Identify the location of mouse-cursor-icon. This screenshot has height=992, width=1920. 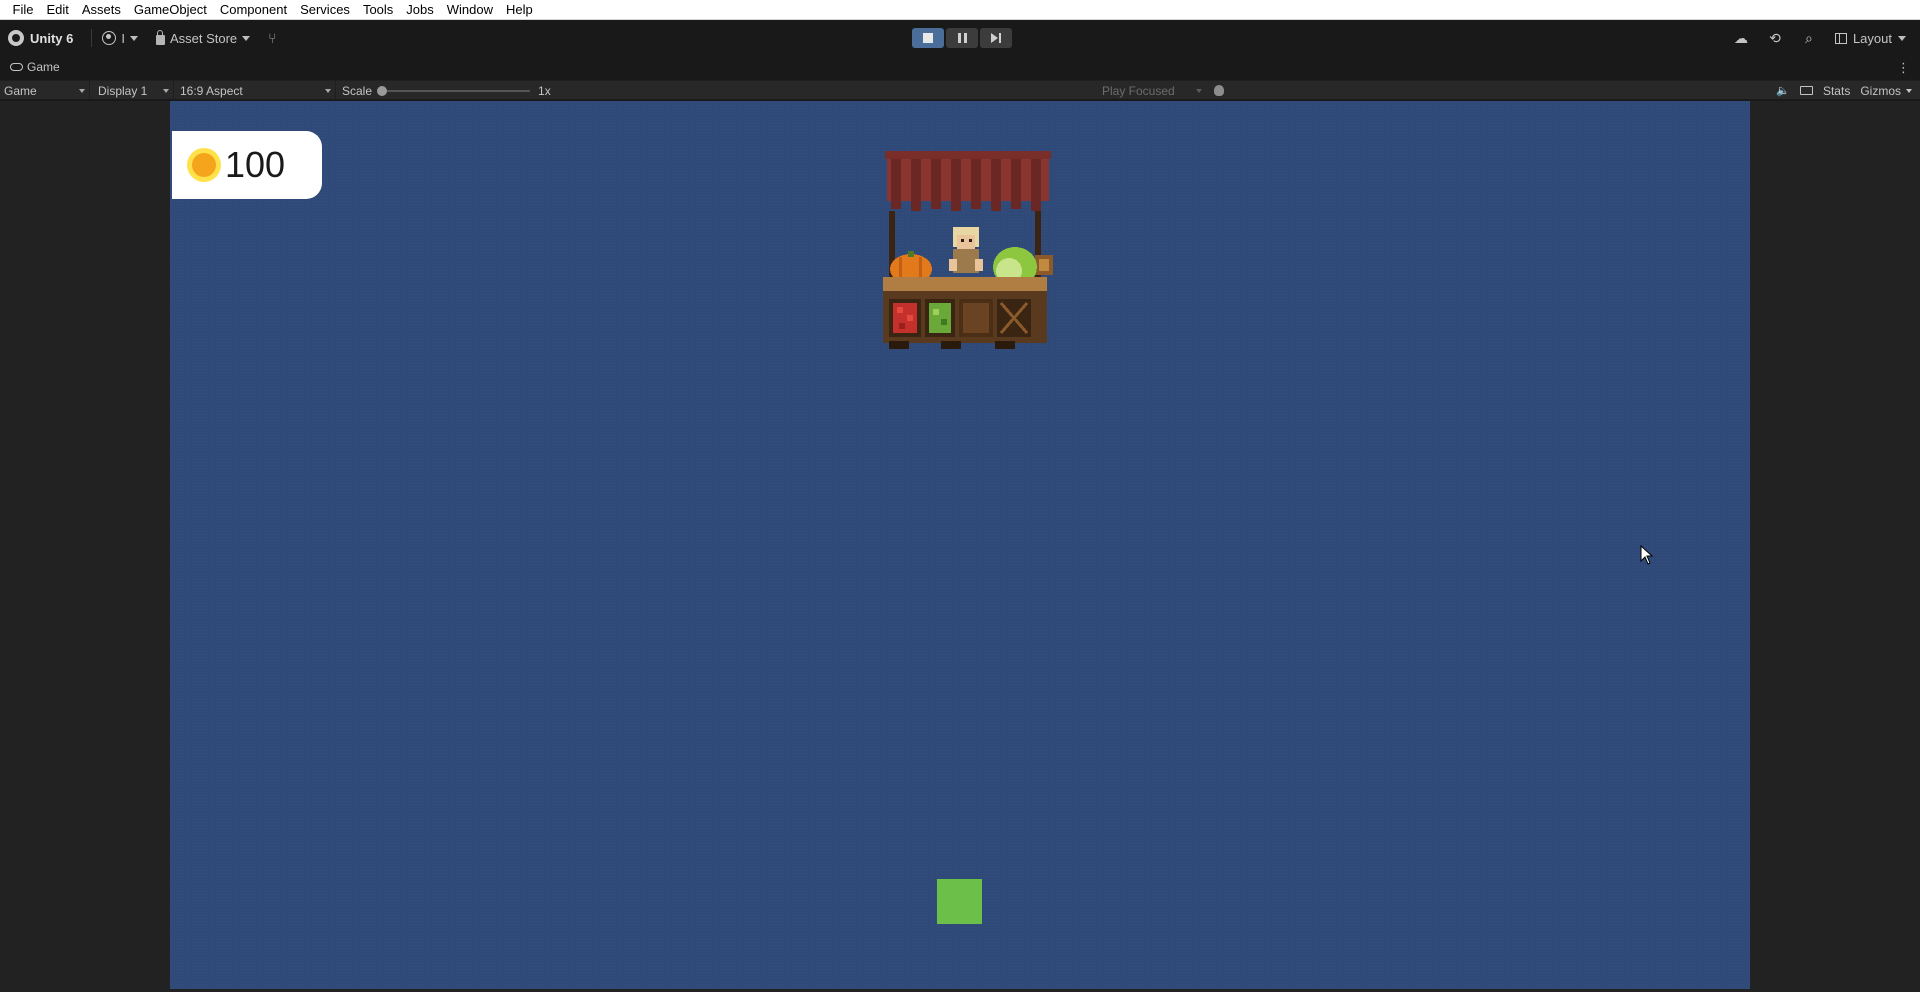
(1647, 555).